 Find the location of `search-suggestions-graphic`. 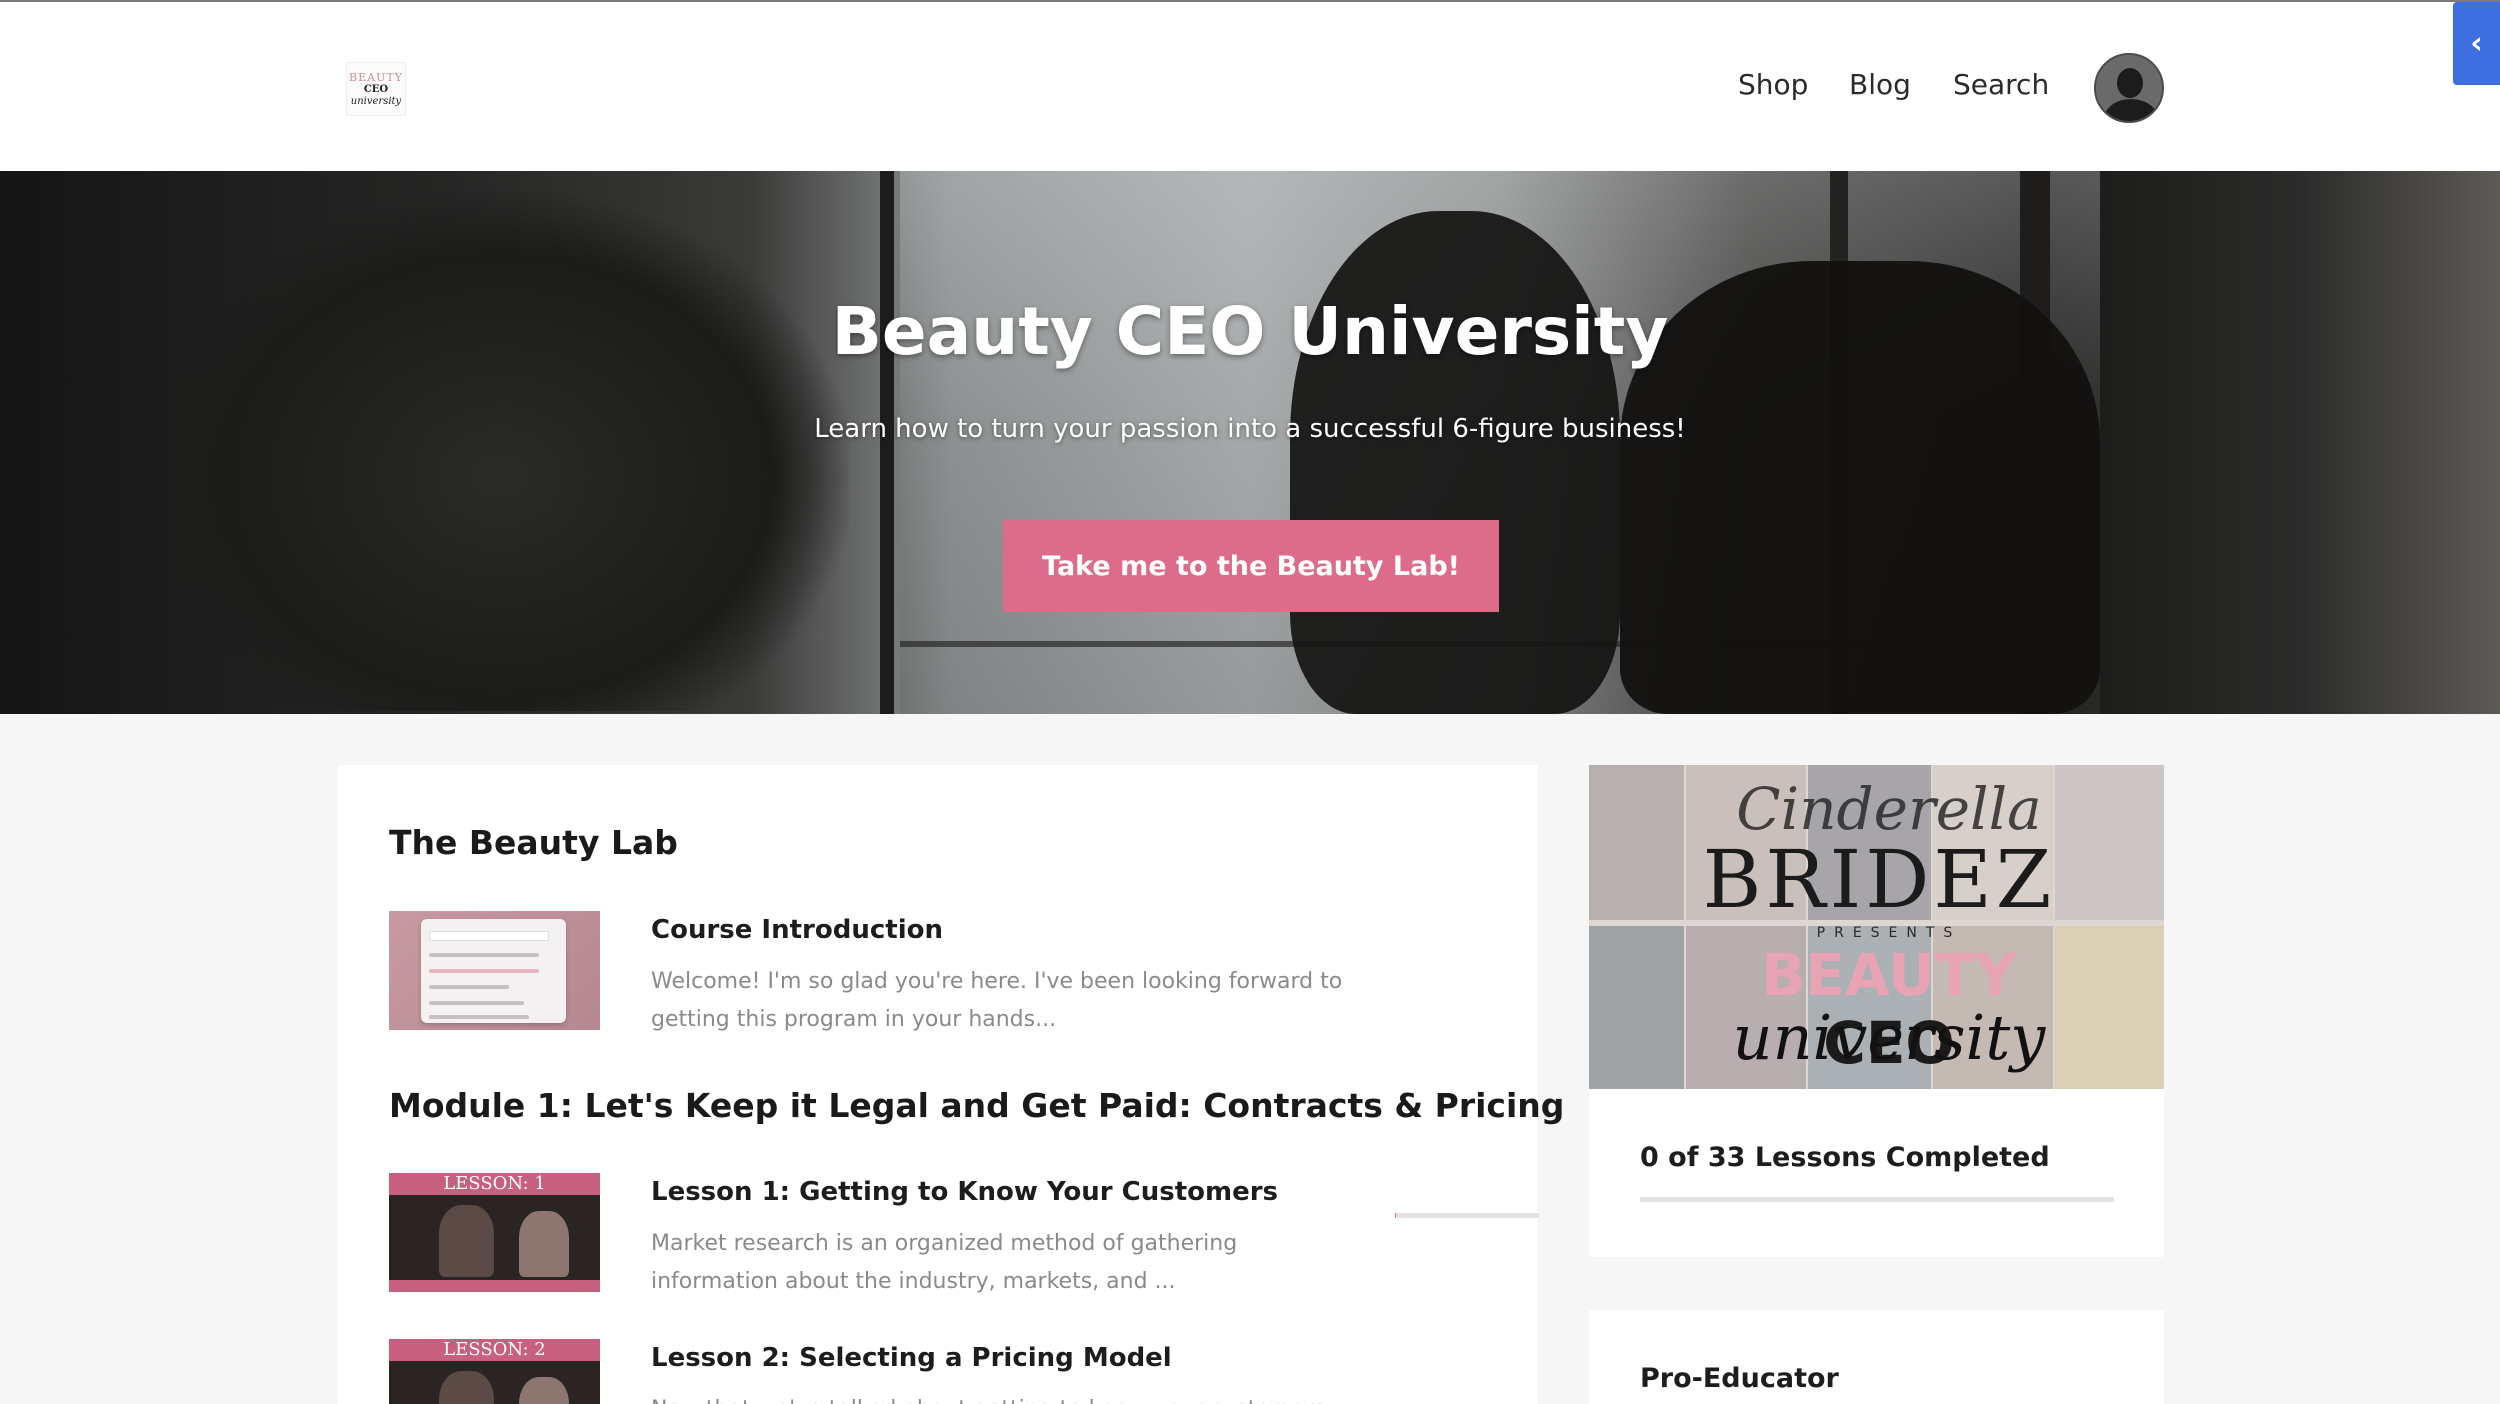

search-suggestions-graphic is located at coordinates (493, 971).